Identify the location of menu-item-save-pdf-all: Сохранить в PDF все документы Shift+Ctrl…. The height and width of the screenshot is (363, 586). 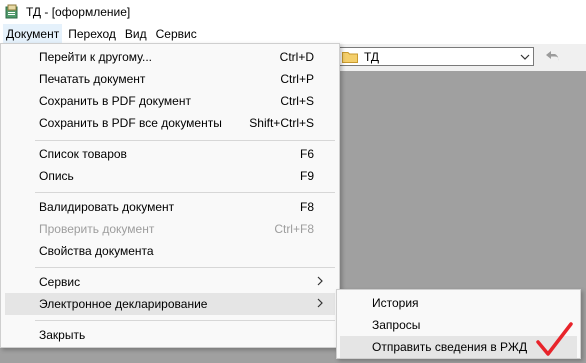
(170, 123).